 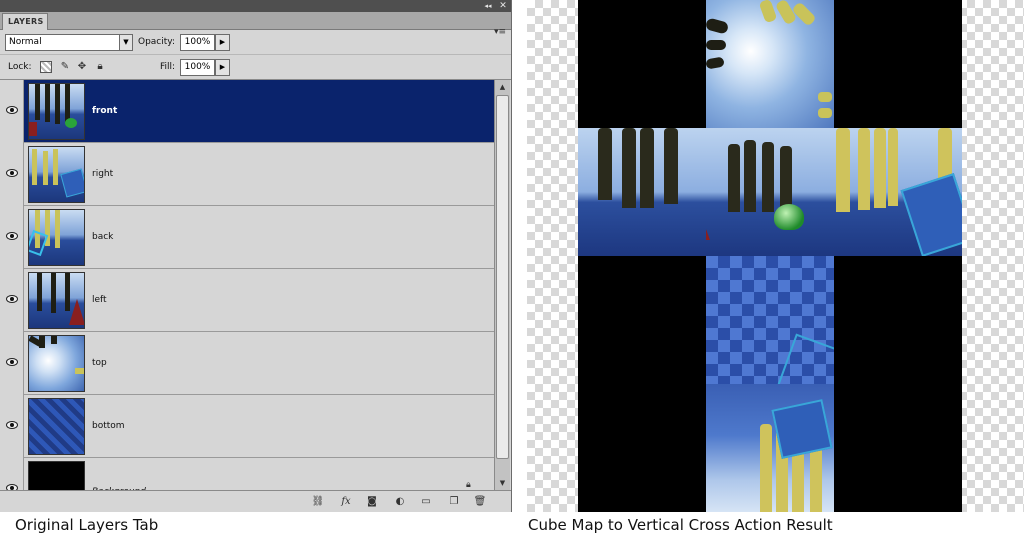 I want to click on cross-face-front, so click(x=770, y=192).